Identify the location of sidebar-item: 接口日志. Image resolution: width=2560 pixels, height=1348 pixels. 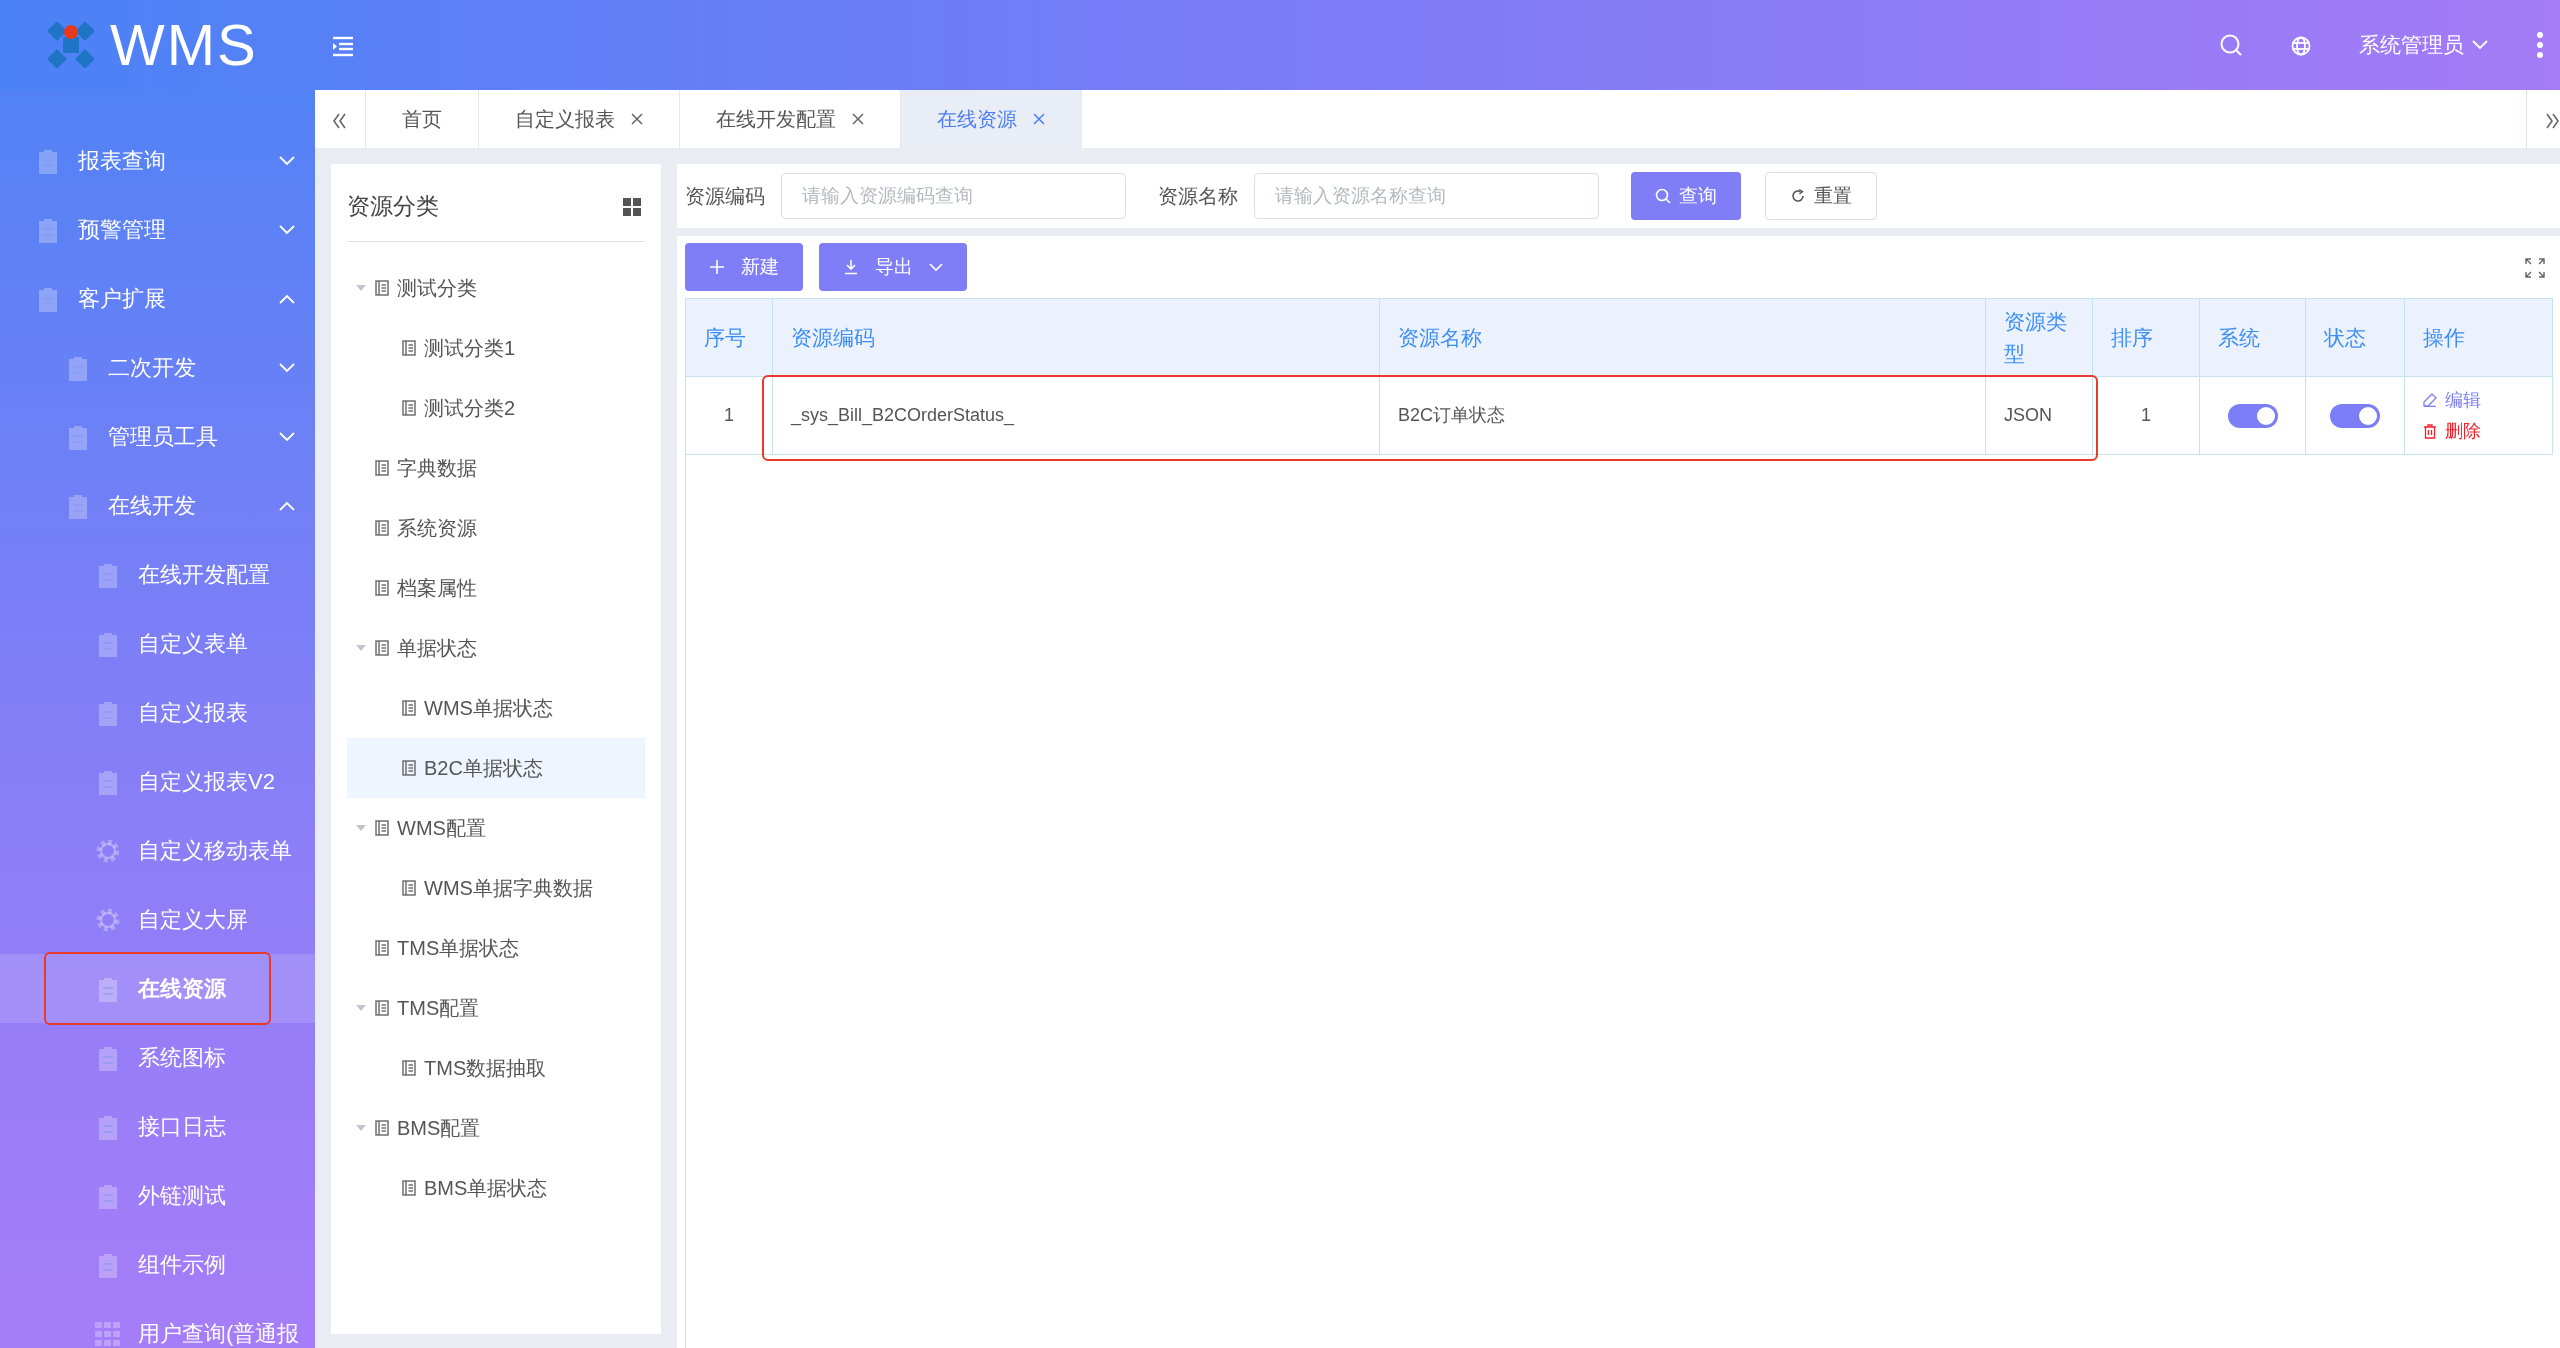
(157, 1126).